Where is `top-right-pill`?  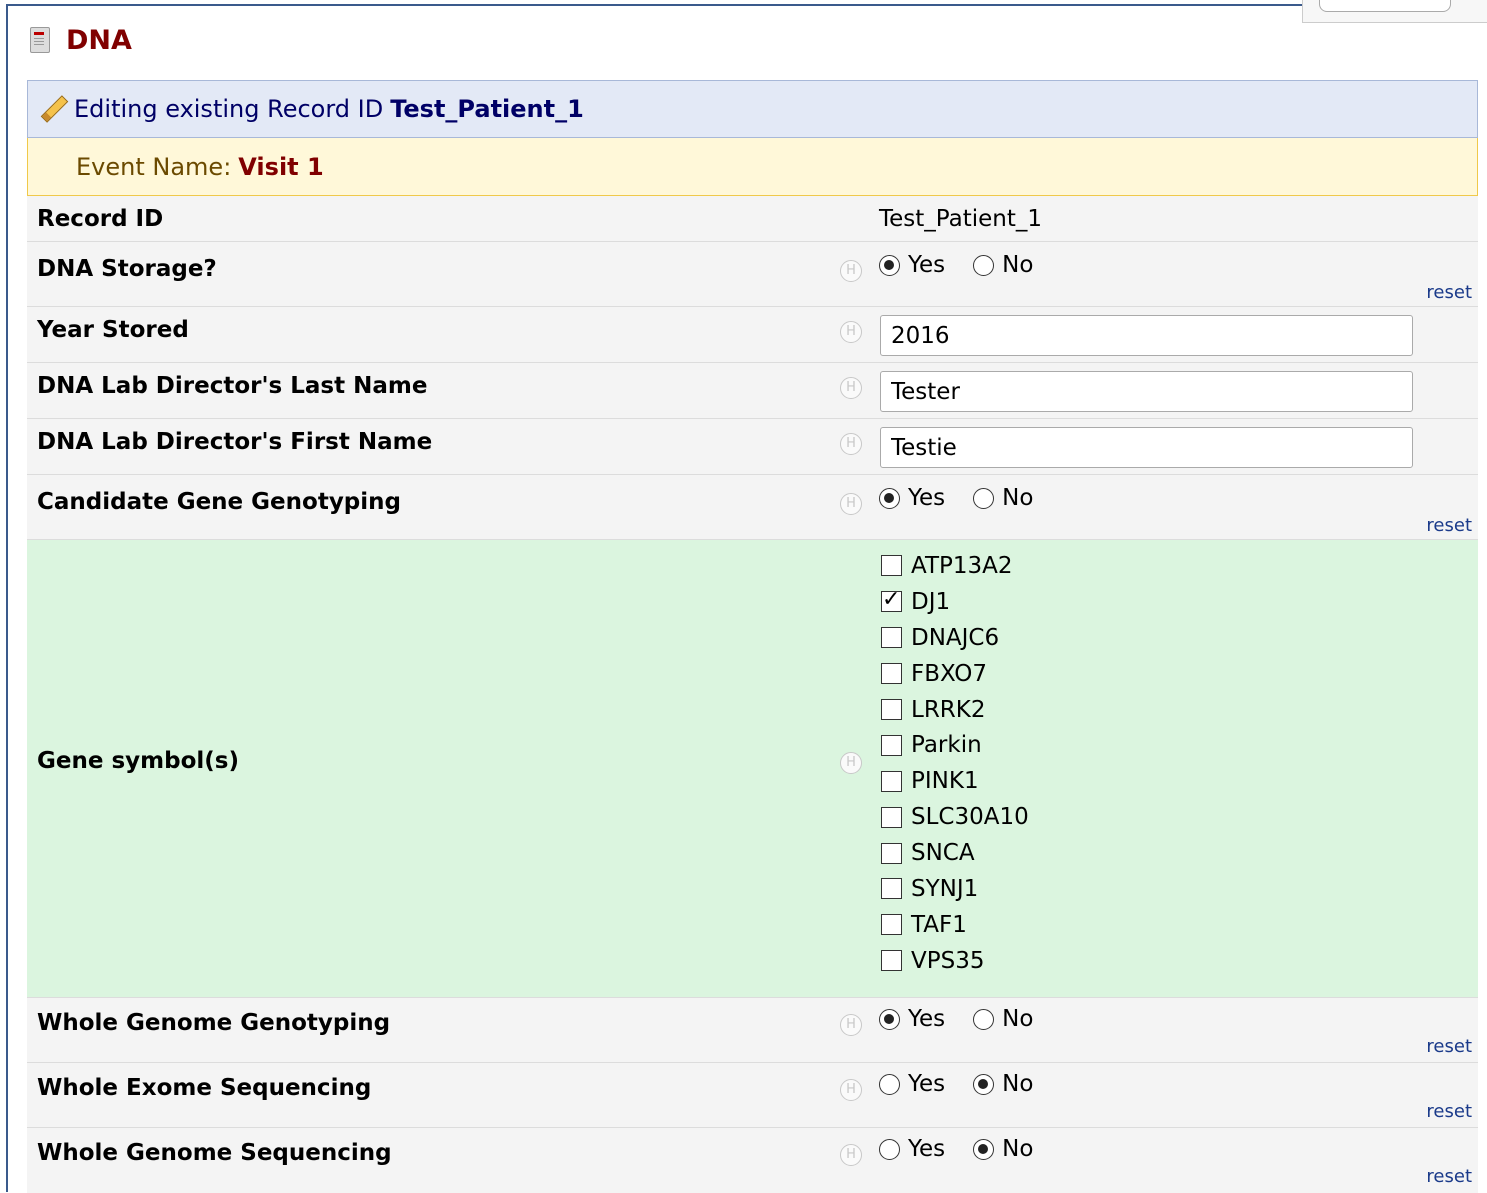
top-right-pill is located at coordinates (1385, 6).